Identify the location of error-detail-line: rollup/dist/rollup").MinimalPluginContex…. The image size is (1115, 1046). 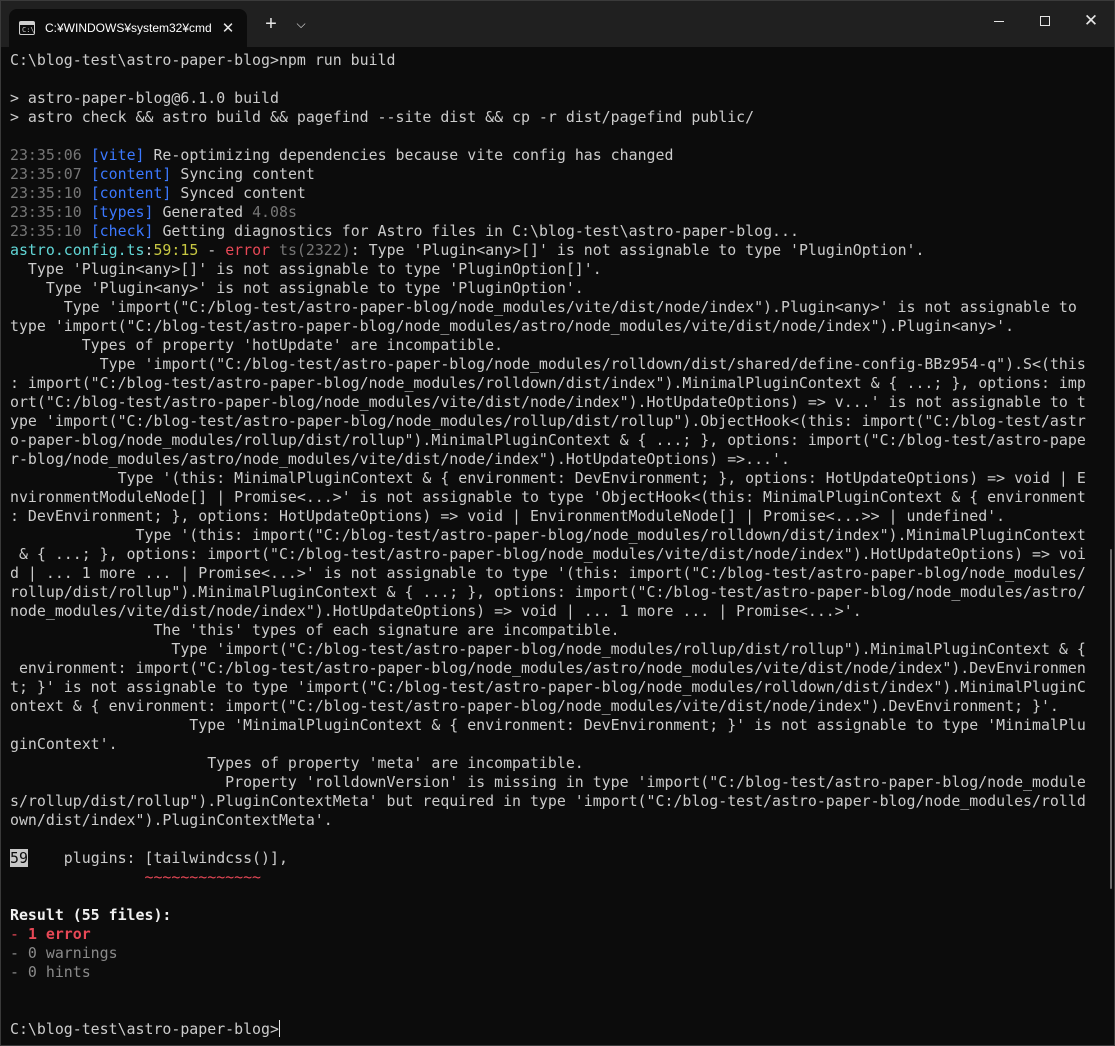
(548, 592).